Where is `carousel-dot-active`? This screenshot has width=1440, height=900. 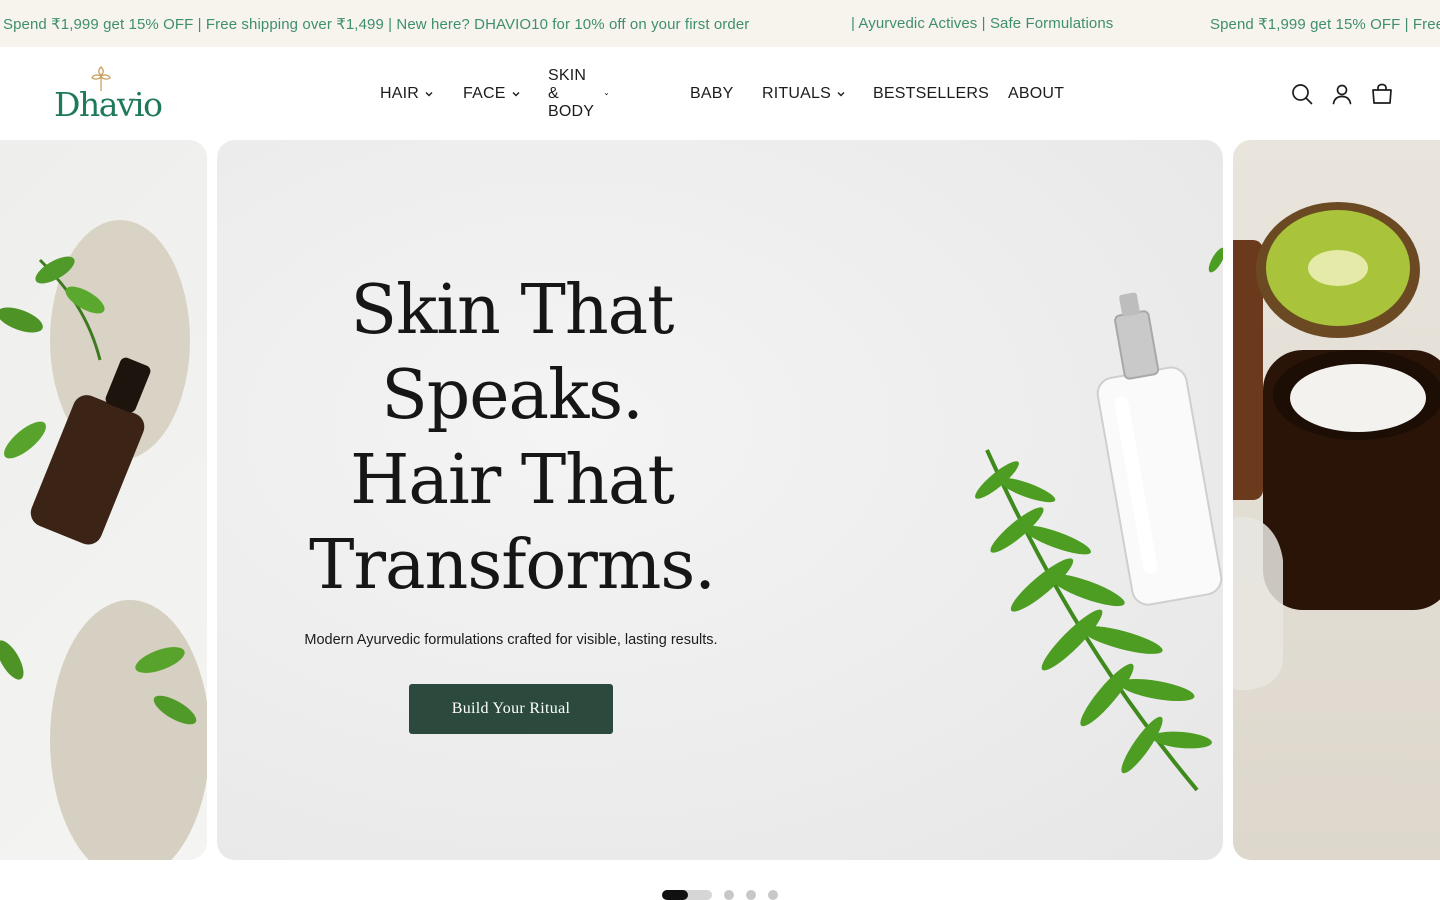
carousel-dot-active is located at coordinates (675, 895).